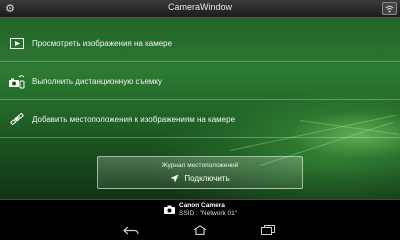  I want to click on app-title: CameraWindow, so click(200, 7).